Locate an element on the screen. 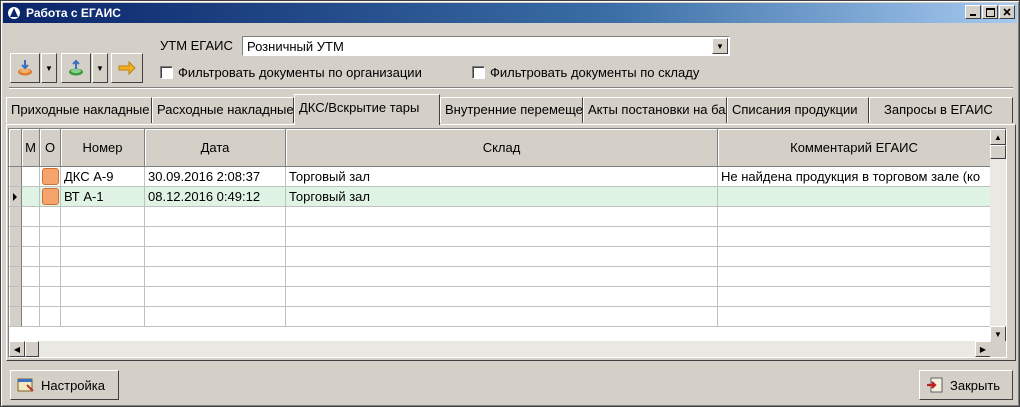 The height and width of the screenshot is (407, 1020). row-indicator is located at coordinates (15, 177).